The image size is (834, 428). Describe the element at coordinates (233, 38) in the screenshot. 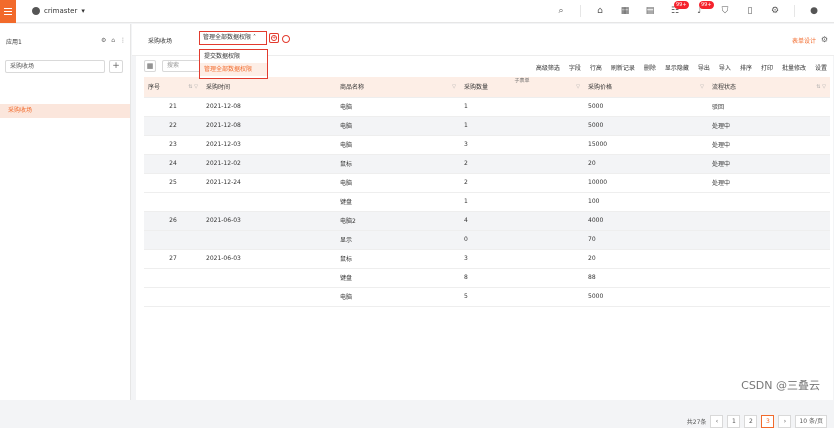

I see `view-select: 管理全部数据权限 ˄` at that location.